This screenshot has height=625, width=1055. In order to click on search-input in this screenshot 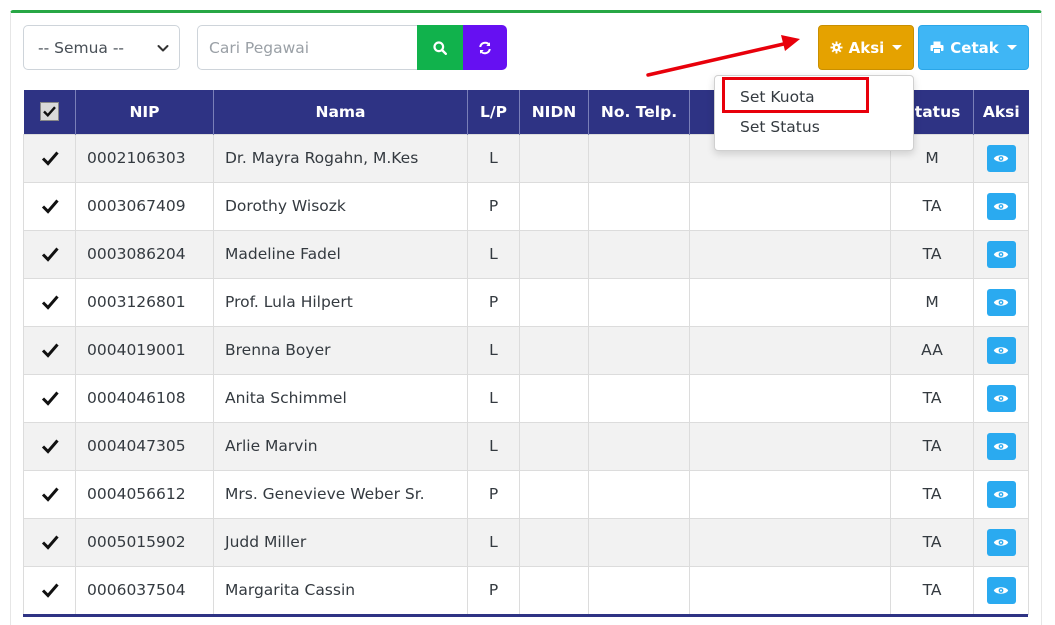, I will do `click(307, 47)`.